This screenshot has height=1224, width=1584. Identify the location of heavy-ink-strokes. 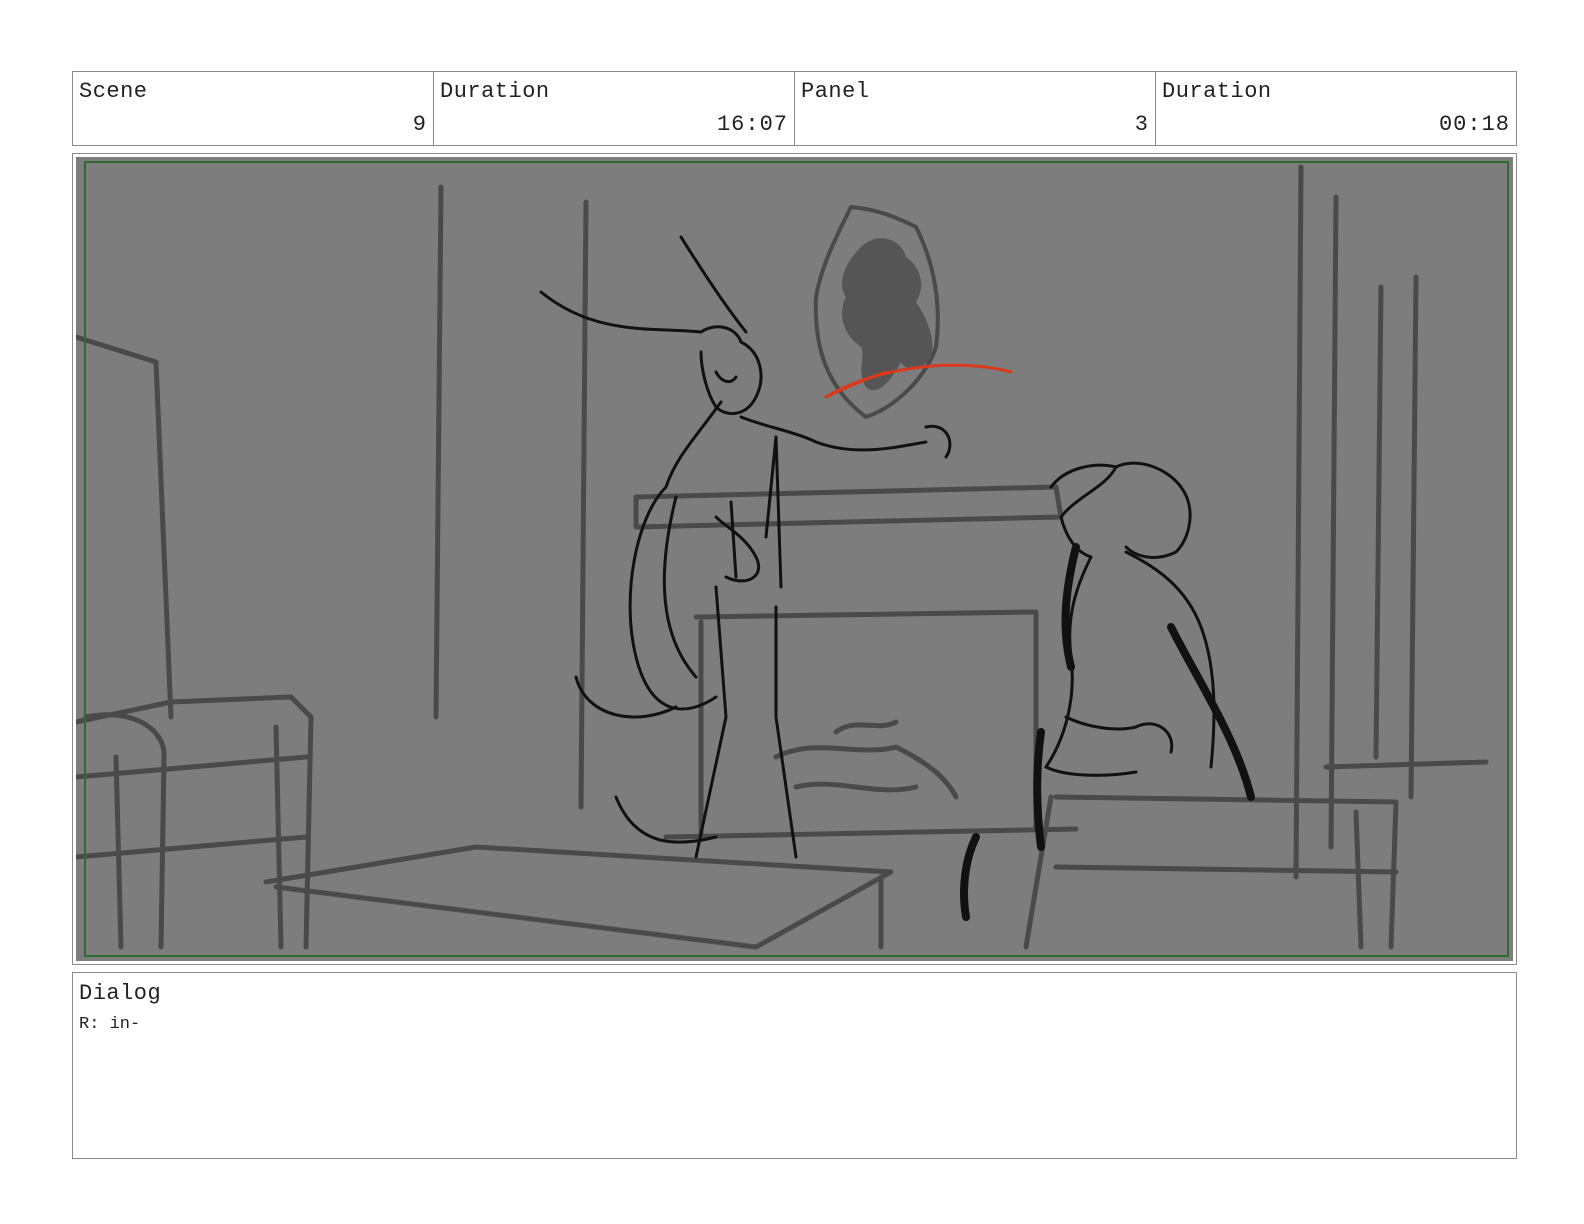
(1107, 732).